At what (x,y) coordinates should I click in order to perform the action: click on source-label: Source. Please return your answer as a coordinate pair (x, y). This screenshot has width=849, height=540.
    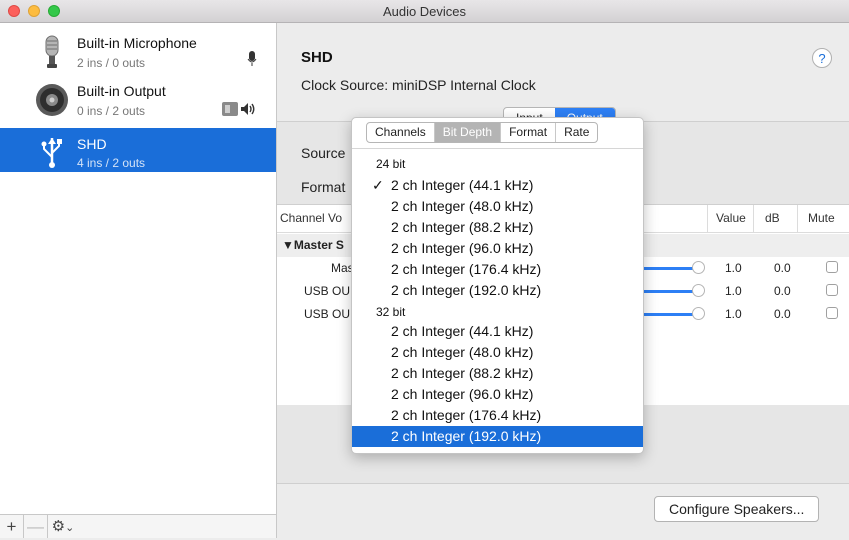
    Looking at the image, I should click on (323, 153).